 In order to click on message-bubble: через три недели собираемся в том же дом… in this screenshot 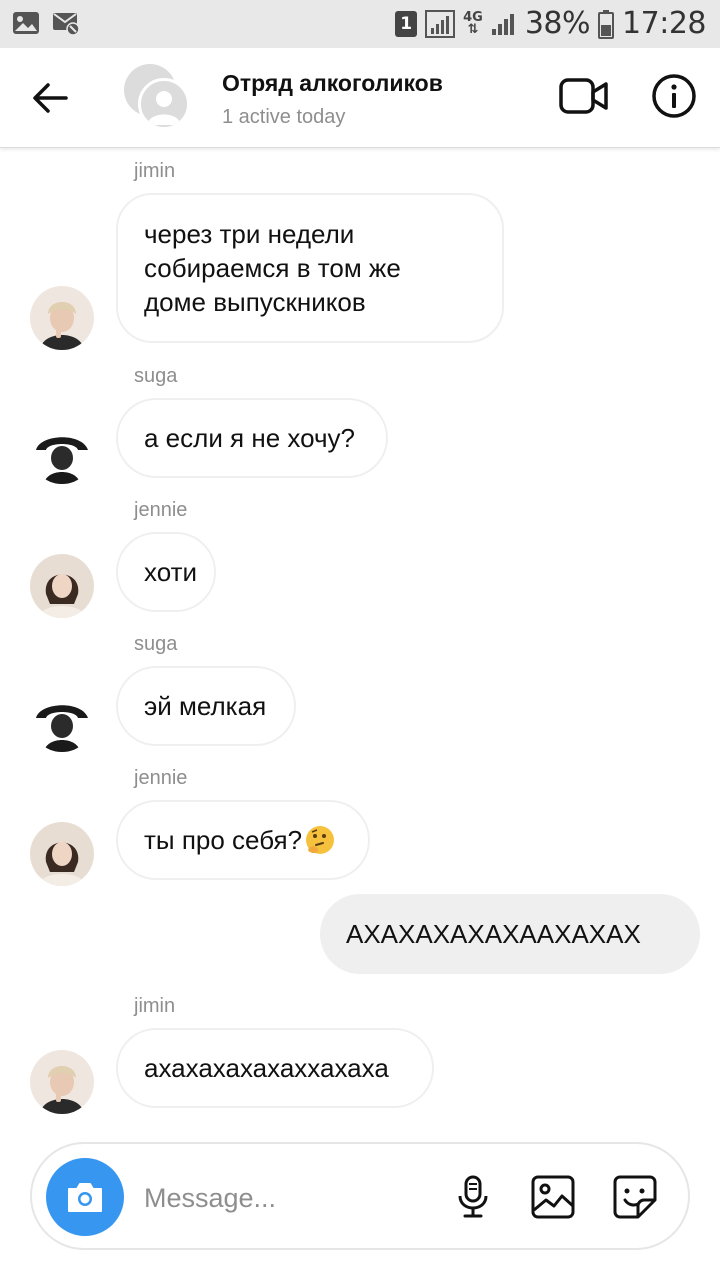, I will do `click(310, 268)`.